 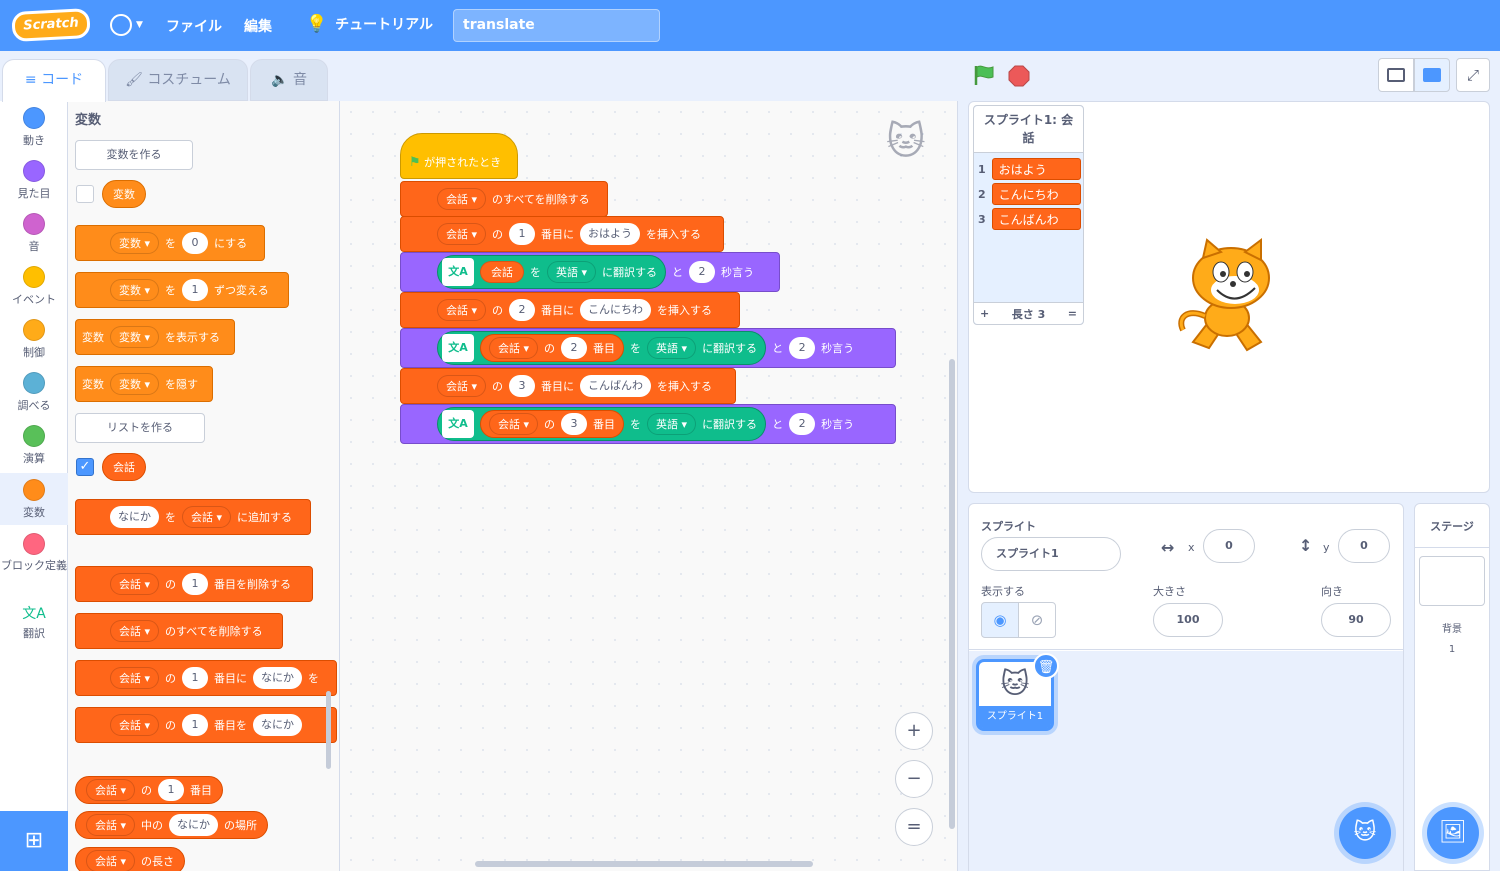 I want to click on item-of-list-reporter: 会話 ▾ の 2 番目, so click(x=552, y=348).